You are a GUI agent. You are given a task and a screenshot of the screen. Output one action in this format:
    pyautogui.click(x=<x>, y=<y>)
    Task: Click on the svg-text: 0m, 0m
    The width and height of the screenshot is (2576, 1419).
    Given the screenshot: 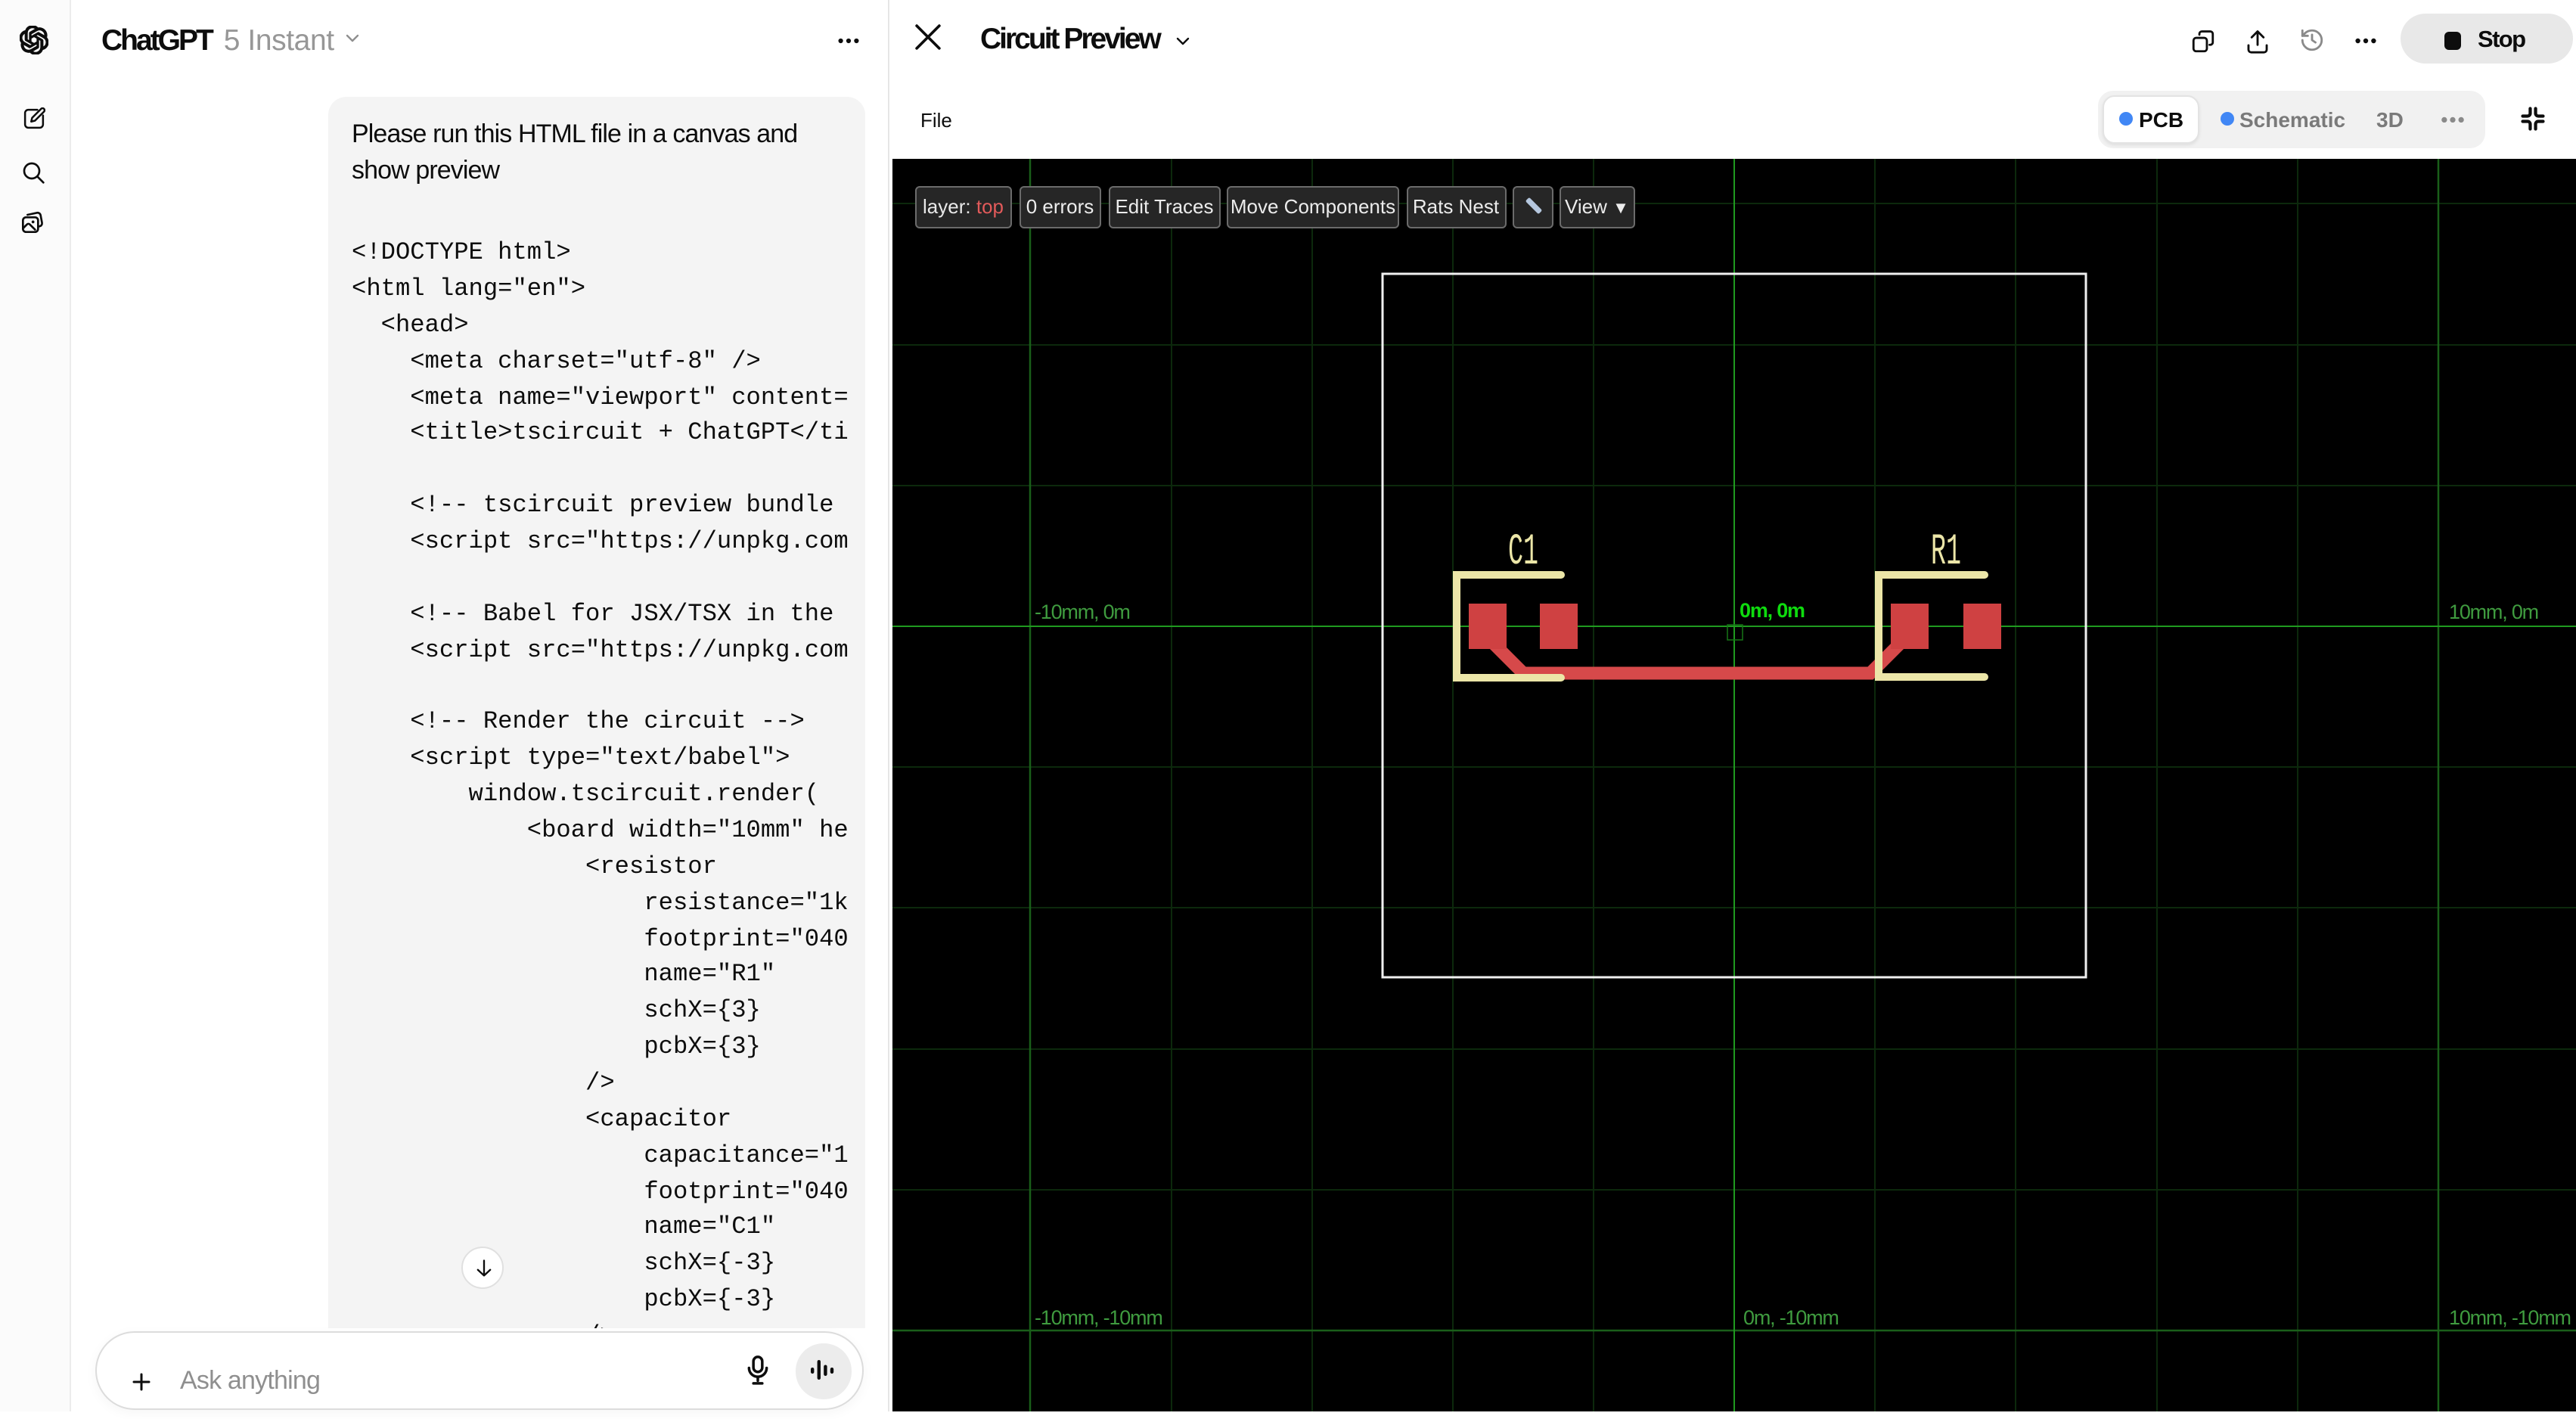 What is the action you would take?
    pyautogui.click(x=1772, y=610)
    